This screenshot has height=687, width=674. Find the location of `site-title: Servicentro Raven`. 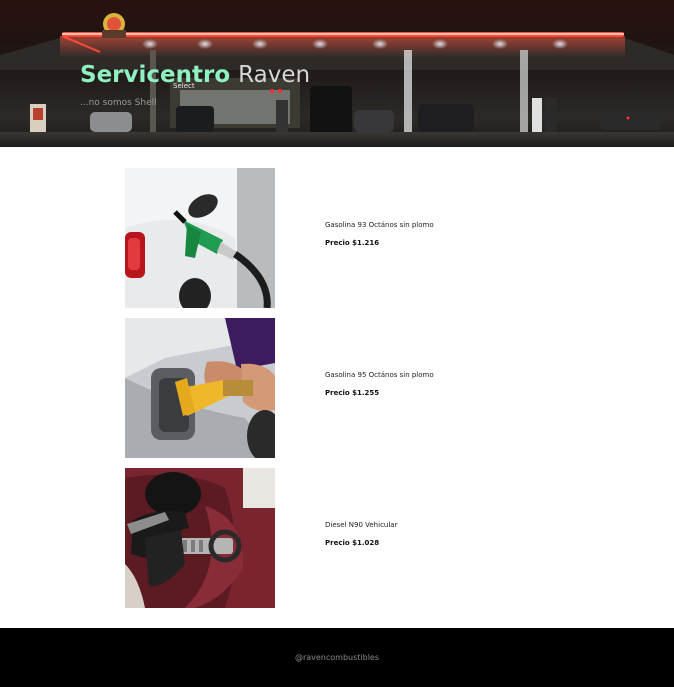

site-title: Servicentro Raven is located at coordinates (195, 75).